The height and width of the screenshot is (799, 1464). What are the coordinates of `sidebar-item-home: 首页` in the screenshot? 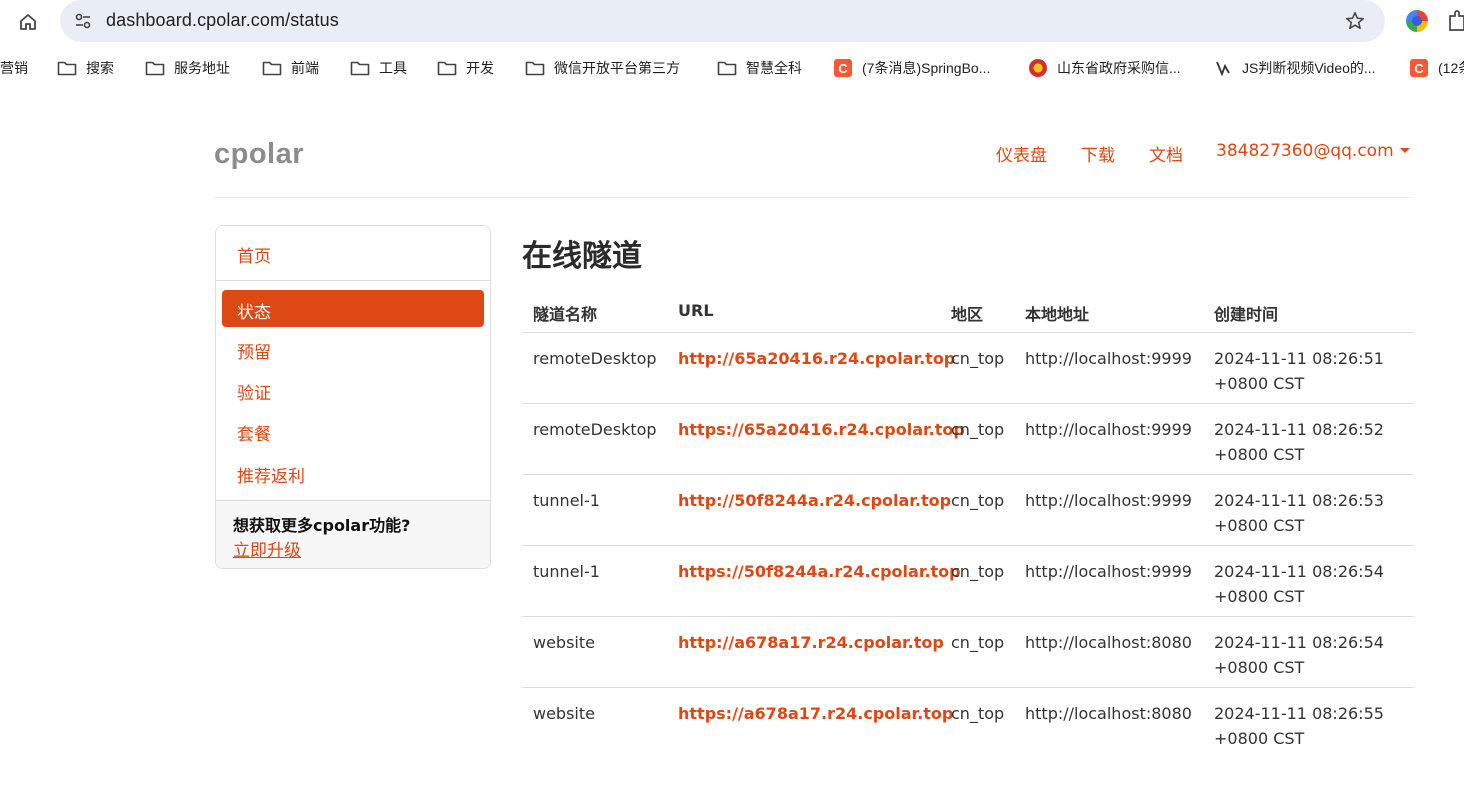 It's located at (254, 254).